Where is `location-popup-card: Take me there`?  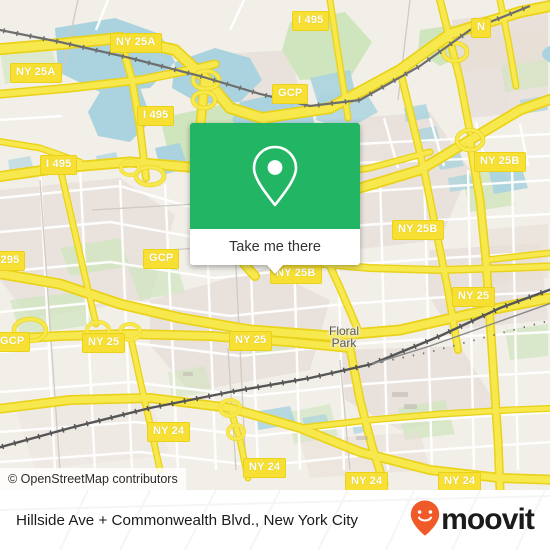
location-popup-card: Take me there is located at coordinates (275, 198).